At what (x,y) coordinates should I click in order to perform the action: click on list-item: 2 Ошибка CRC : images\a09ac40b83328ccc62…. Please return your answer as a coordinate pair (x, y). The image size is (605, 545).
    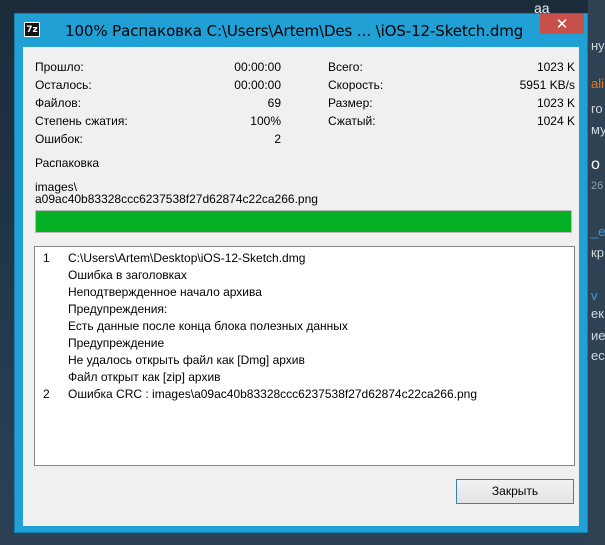
    Looking at the image, I should click on (304, 394).